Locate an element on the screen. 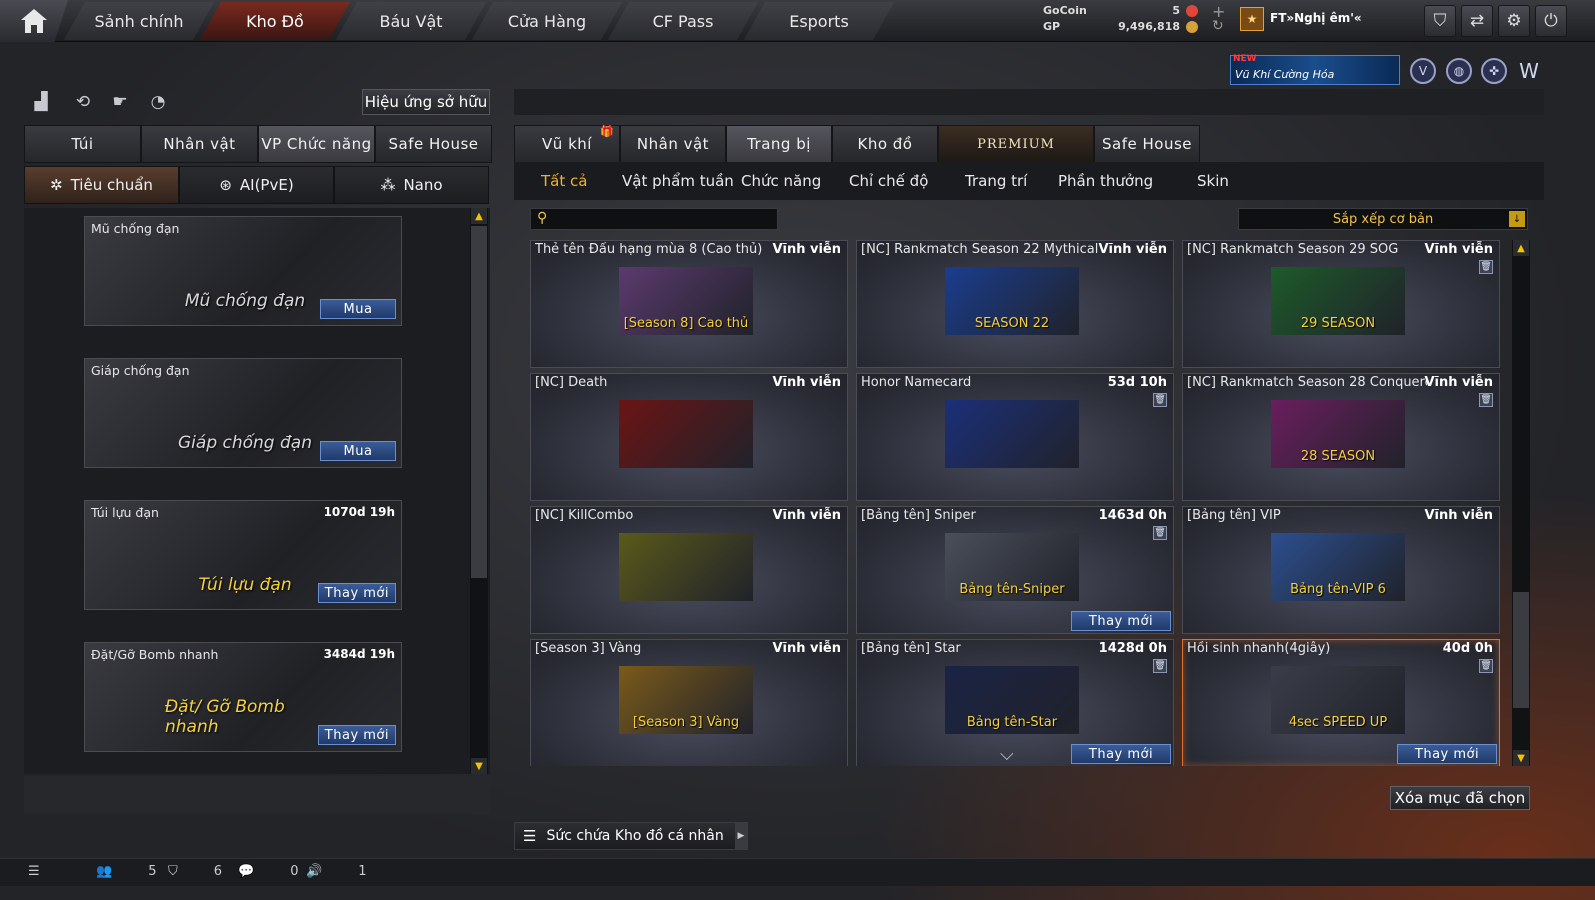  switch-button: ⇄ is located at coordinates (1477, 21).